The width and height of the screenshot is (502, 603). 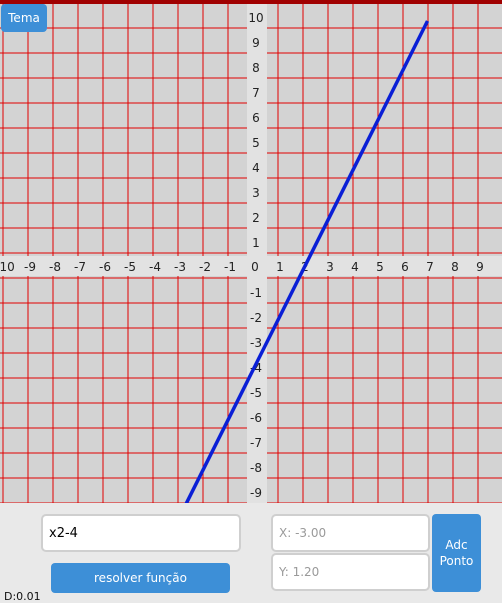 I want to click on y-tick-label: -2, so click(x=256, y=318).